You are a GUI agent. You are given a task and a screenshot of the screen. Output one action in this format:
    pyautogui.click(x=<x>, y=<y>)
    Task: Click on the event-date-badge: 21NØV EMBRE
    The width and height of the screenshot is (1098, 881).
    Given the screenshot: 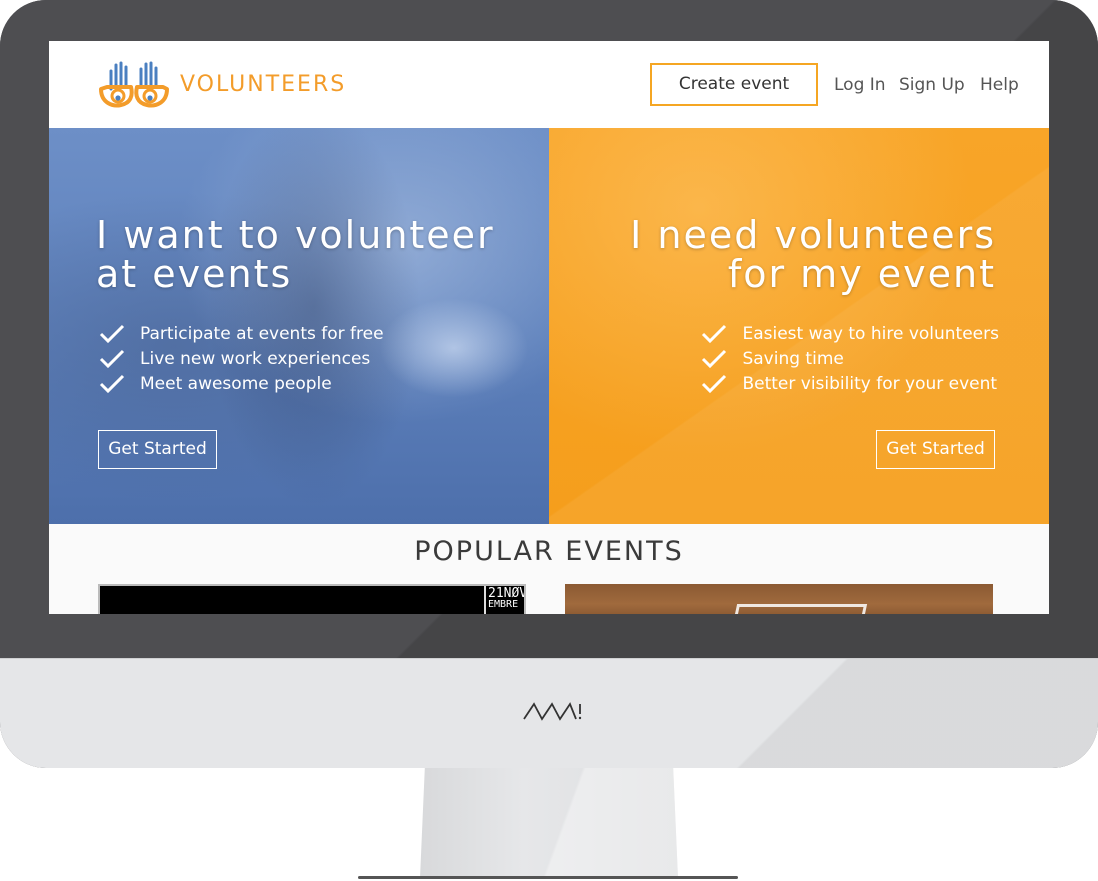 What is the action you would take?
    pyautogui.click(x=504, y=600)
    